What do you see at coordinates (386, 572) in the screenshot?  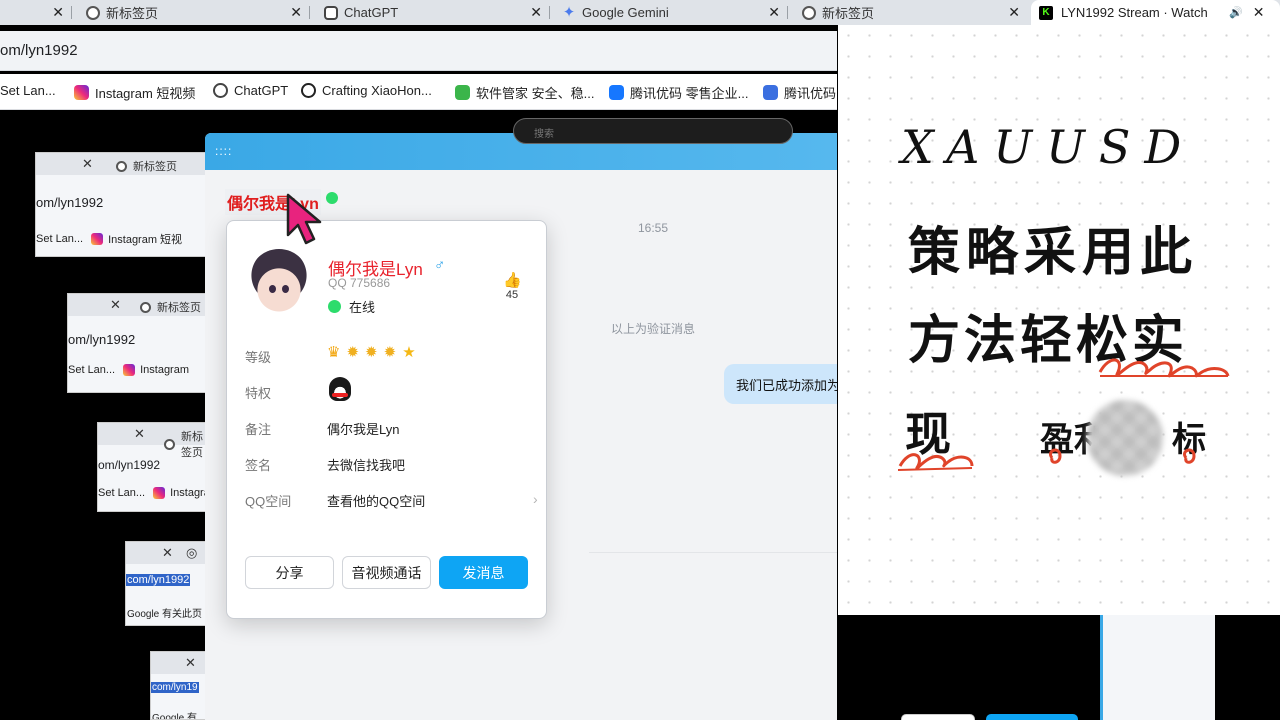 I see `video-call-button: 音视频通话` at bounding box center [386, 572].